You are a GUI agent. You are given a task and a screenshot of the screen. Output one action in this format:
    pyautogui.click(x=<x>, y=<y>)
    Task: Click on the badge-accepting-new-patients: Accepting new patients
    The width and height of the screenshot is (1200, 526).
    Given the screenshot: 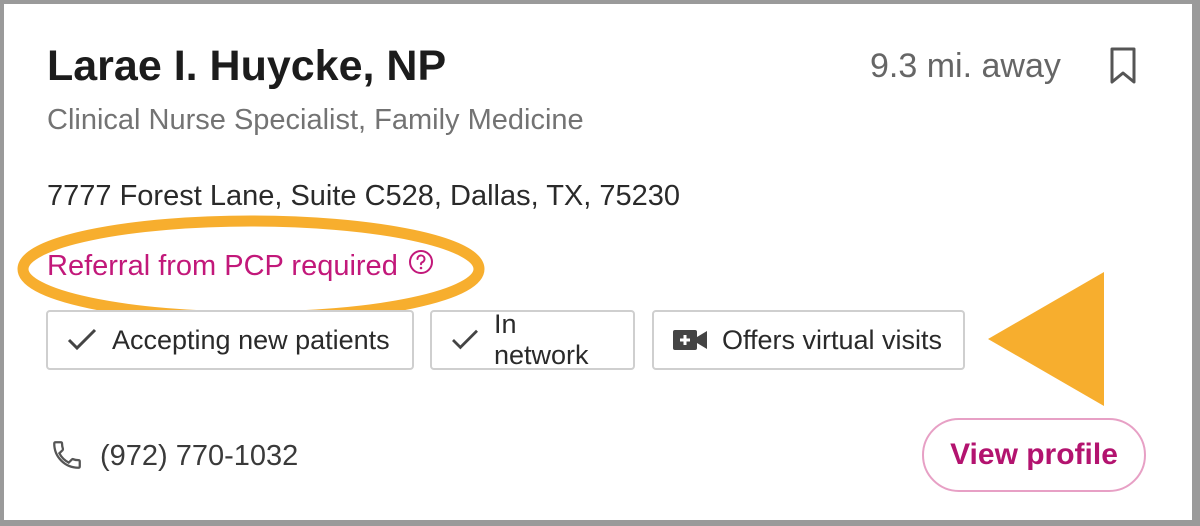 What is the action you would take?
    pyautogui.click(x=230, y=340)
    